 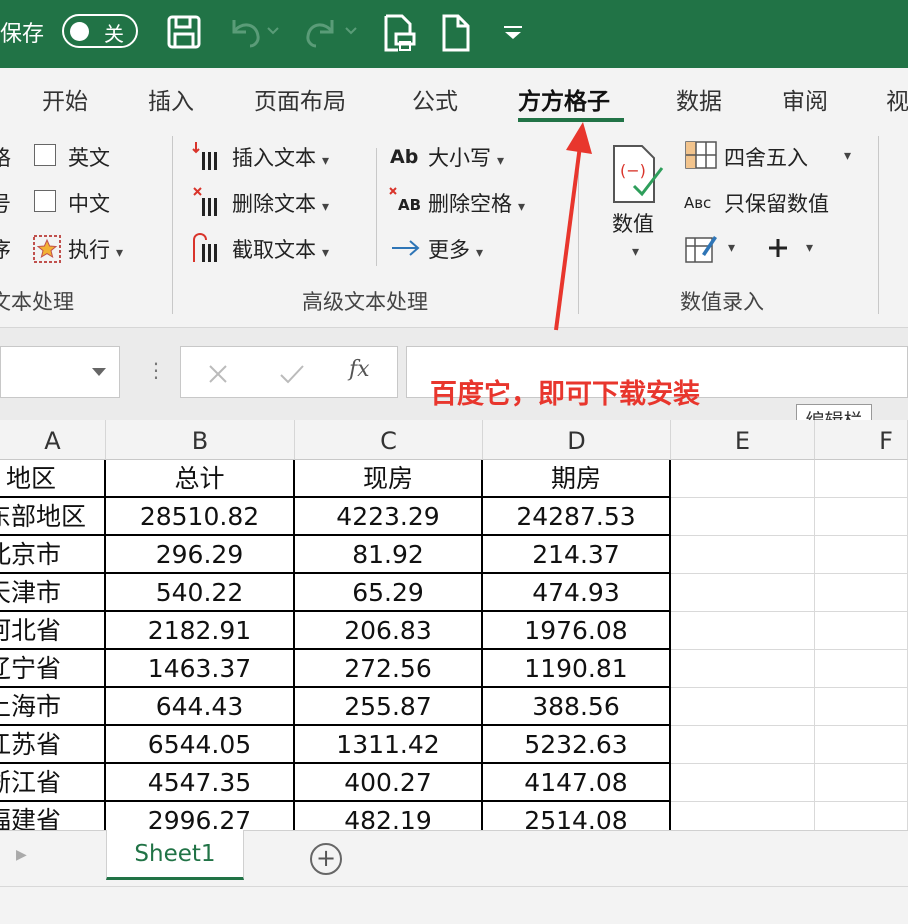 What do you see at coordinates (5, 157) in the screenshot?
I see `group1-row1-text: 咯` at bounding box center [5, 157].